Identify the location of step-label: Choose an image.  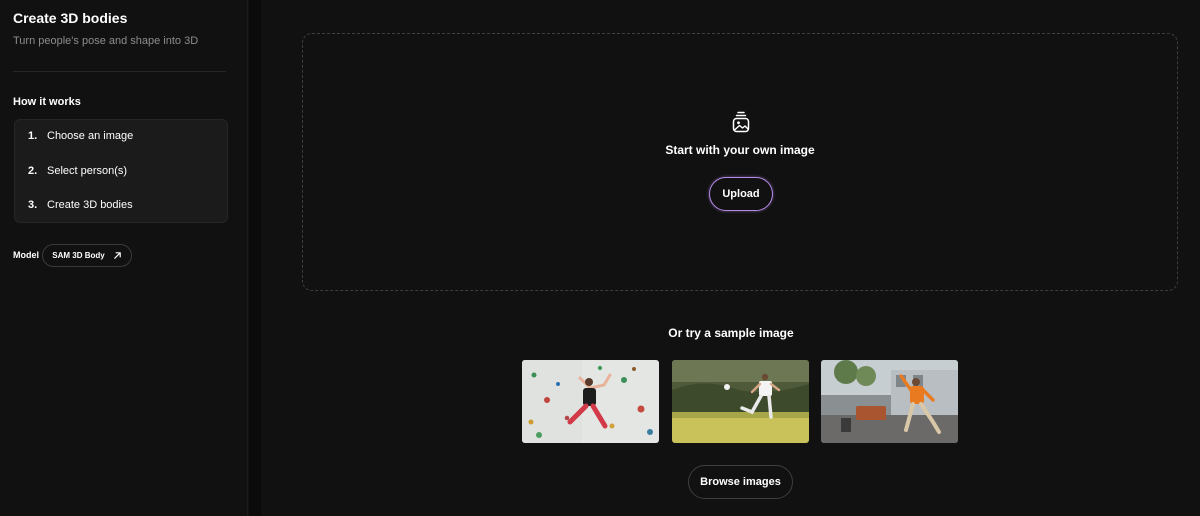
(90, 136).